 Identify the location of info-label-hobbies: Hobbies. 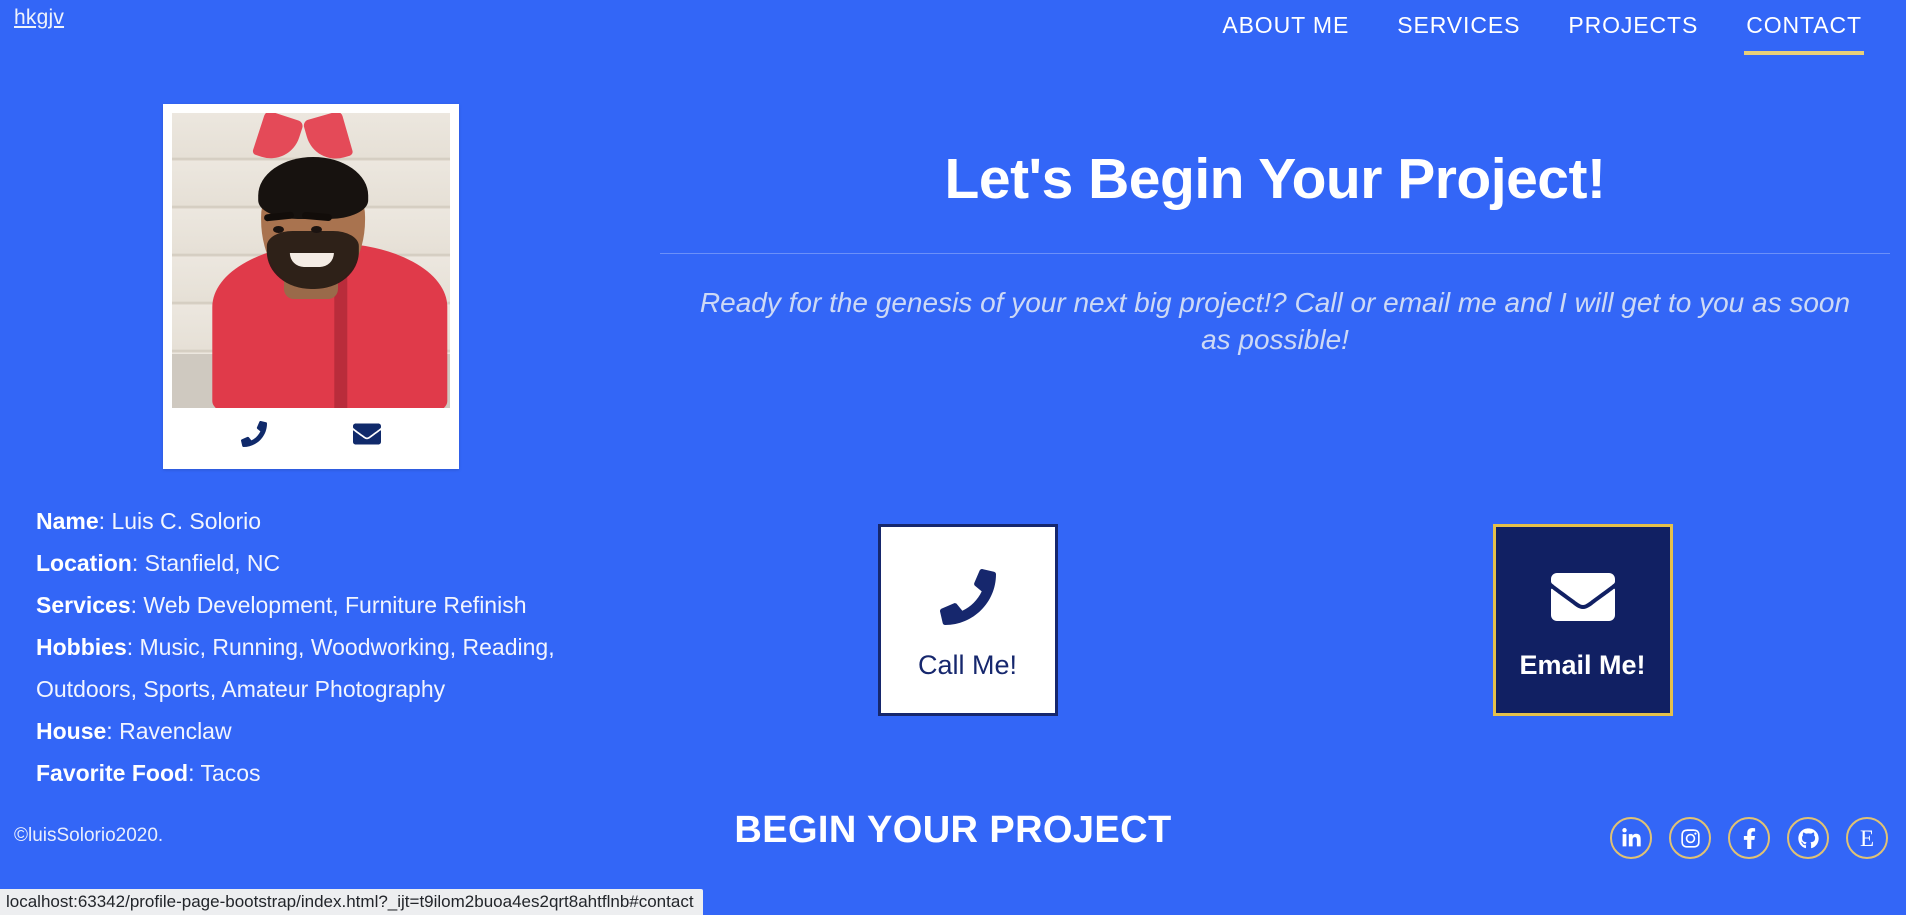
(81, 647).